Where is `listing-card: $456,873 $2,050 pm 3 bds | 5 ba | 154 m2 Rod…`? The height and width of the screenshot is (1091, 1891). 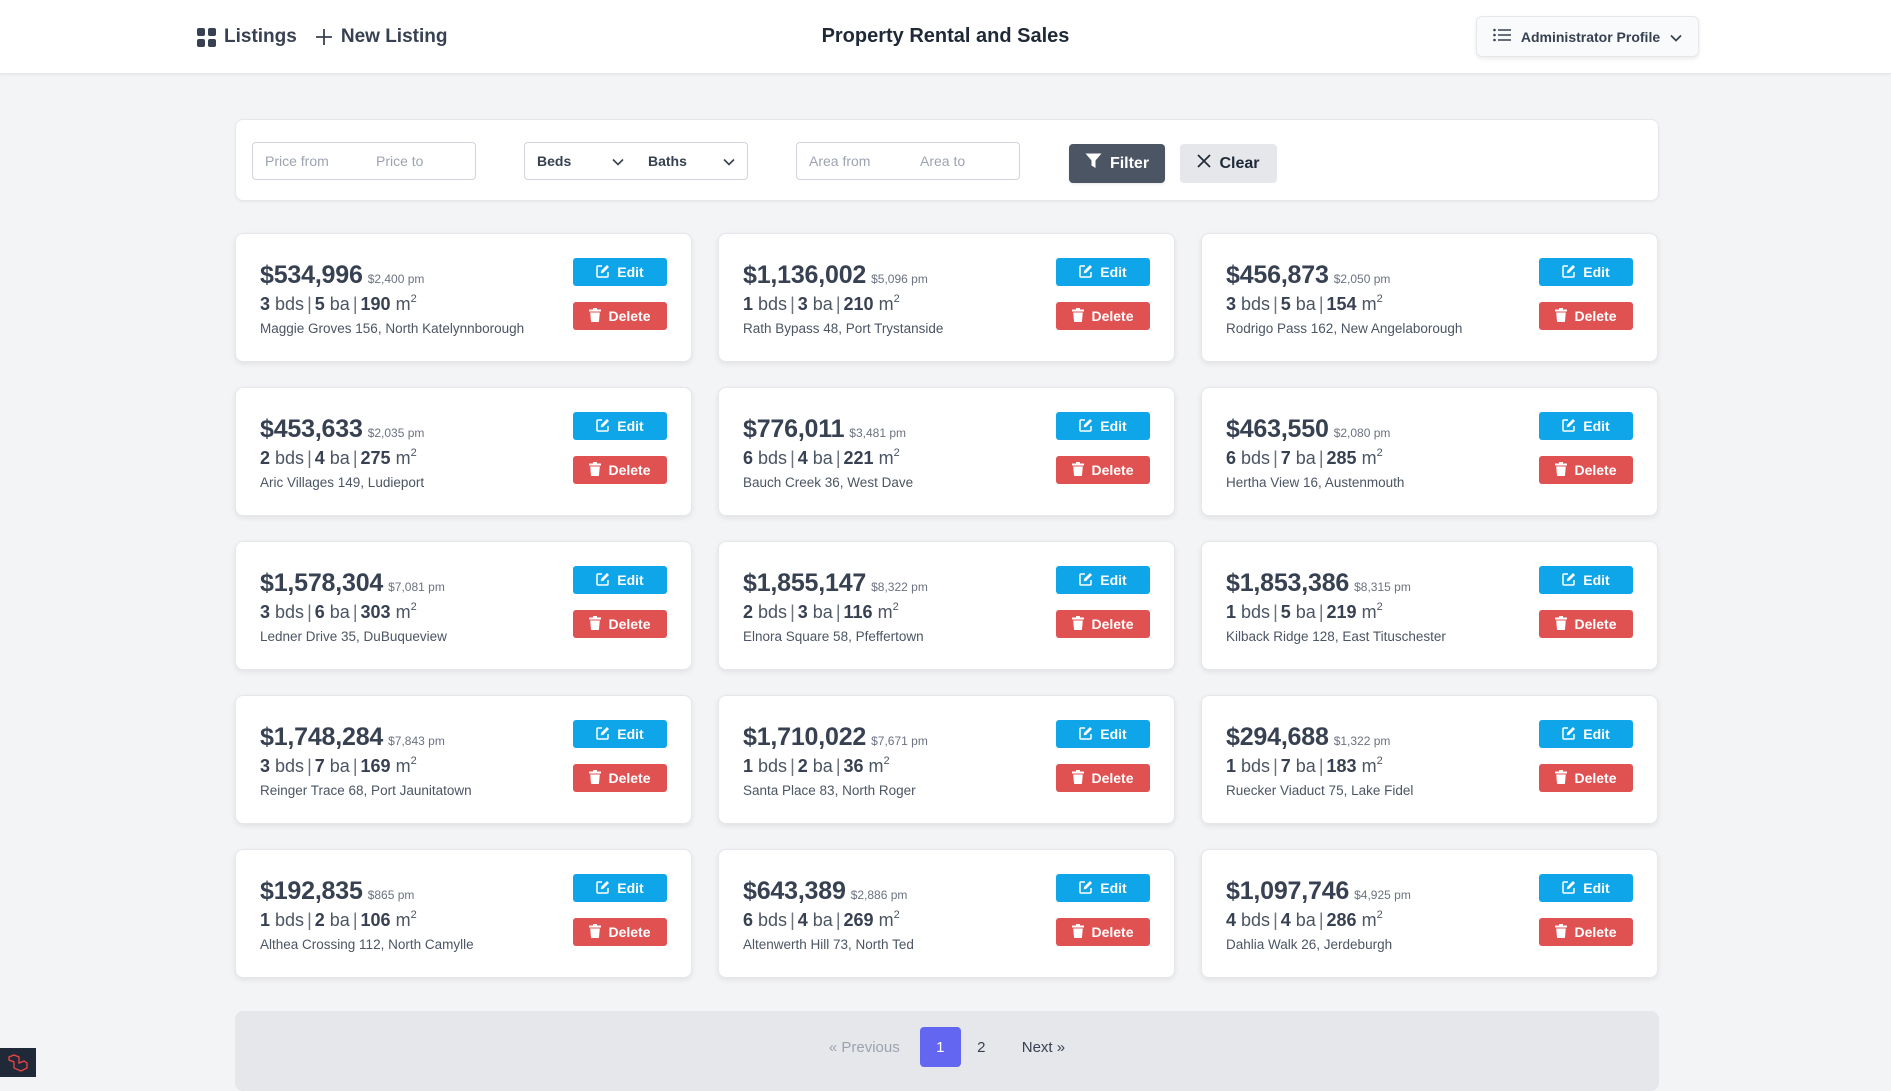 listing-card: $456,873 $2,050 pm 3 bds | 5 ba | 154 m2 Rod… is located at coordinates (1429, 297).